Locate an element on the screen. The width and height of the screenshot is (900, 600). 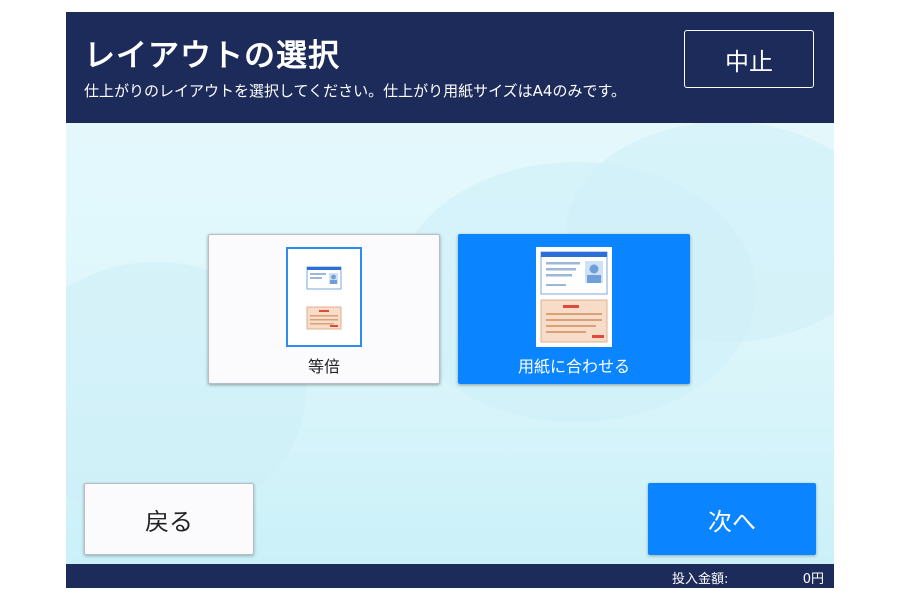
layout-option-actual-size: 等倍 is located at coordinates (324, 309).